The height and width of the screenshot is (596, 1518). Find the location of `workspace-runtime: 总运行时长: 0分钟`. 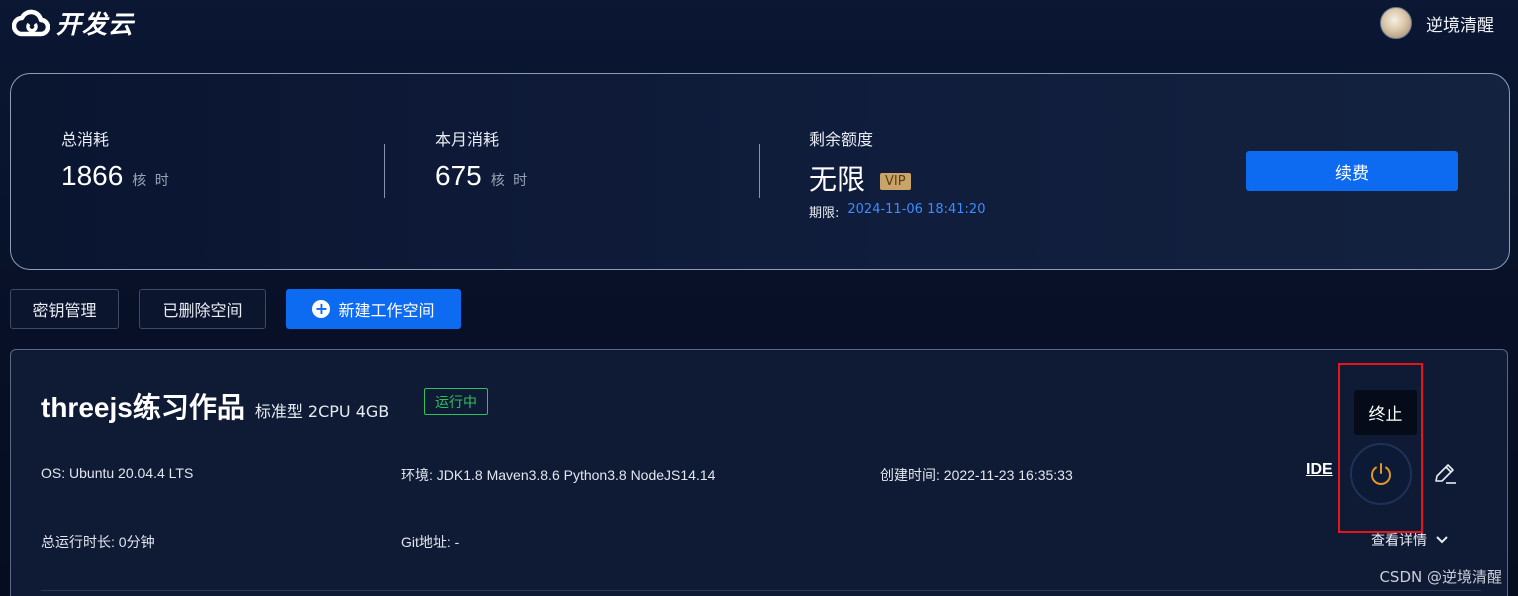

workspace-runtime: 总运行时长: 0分钟 is located at coordinates (98, 542).